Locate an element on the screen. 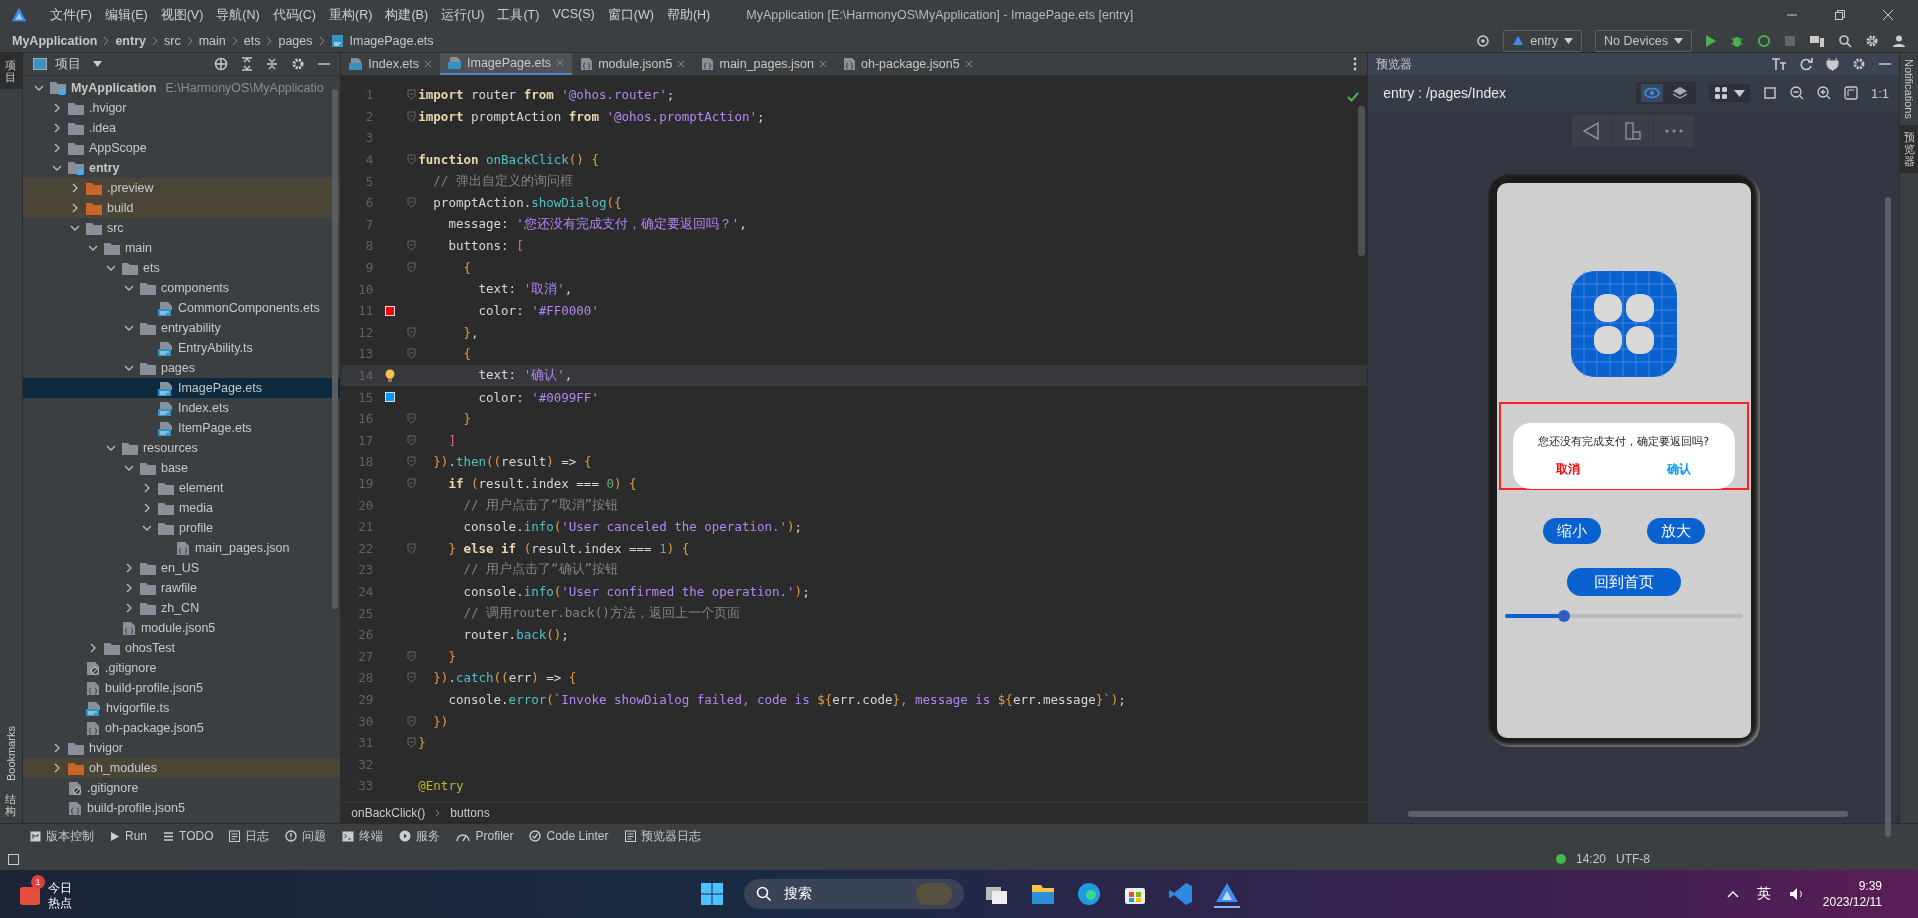 The height and width of the screenshot is (918, 1918). search-field: 搜索 is located at coordinates (854, 894).